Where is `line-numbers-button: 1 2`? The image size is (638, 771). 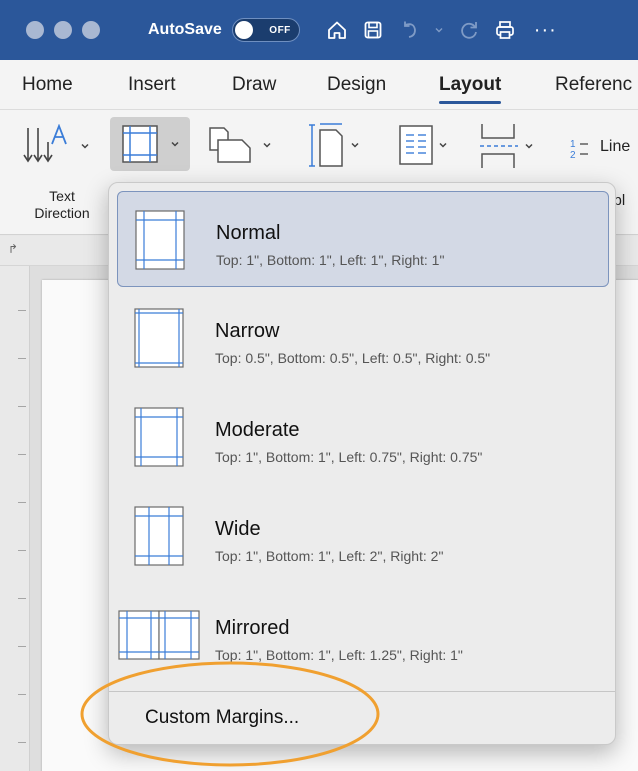
line-numbers-button: 1 2 is located at coordinates (580, 148).